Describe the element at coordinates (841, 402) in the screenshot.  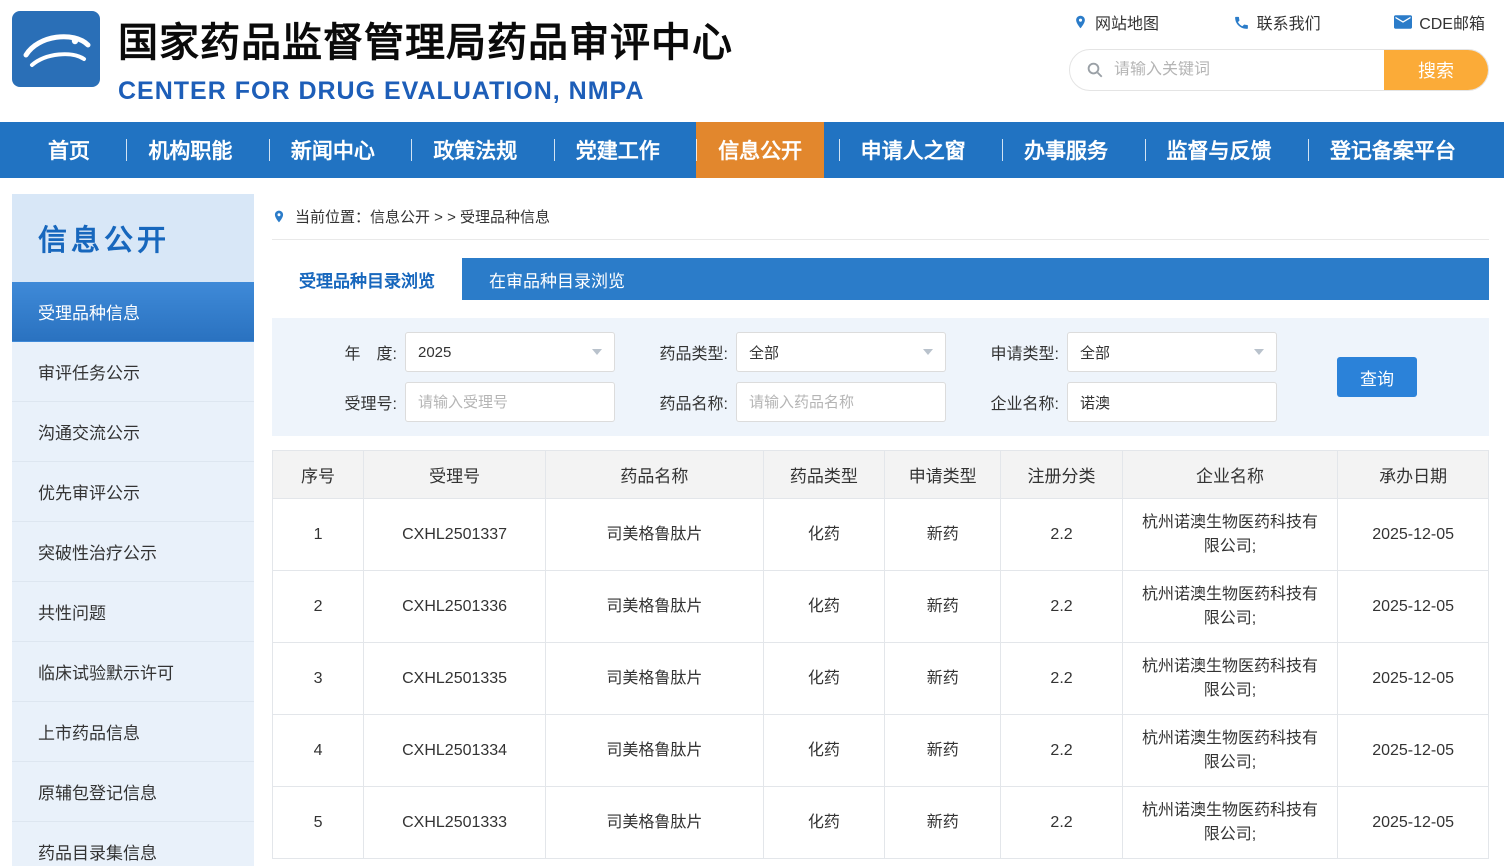
I see `drug-name-input` at that location.